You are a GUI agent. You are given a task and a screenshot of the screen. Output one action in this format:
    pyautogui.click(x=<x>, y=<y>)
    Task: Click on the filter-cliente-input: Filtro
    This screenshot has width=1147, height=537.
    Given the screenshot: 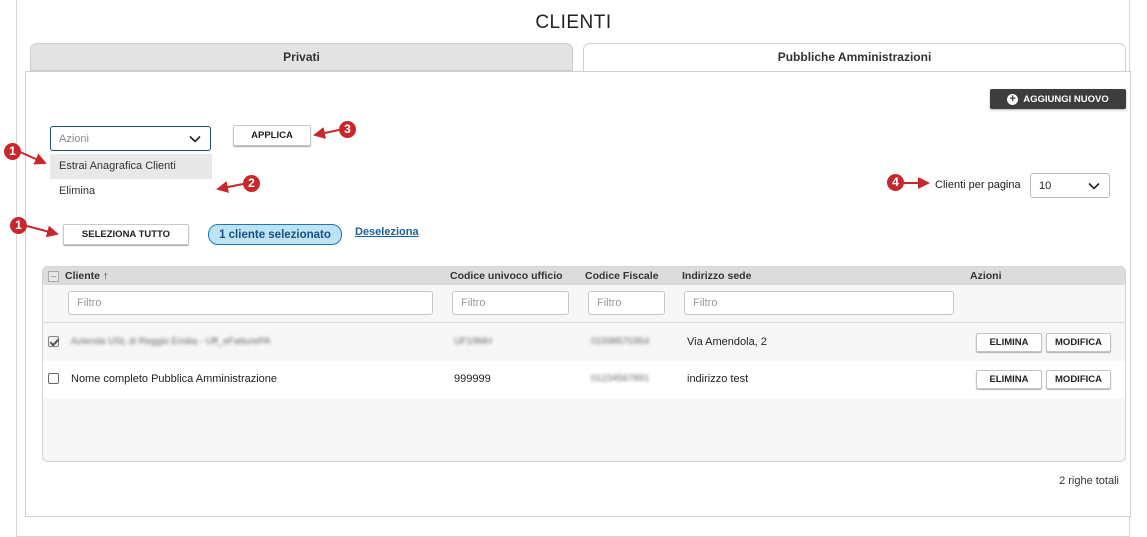 What is the action you would take?
    pyautogui.click(x=250, y=303)
    